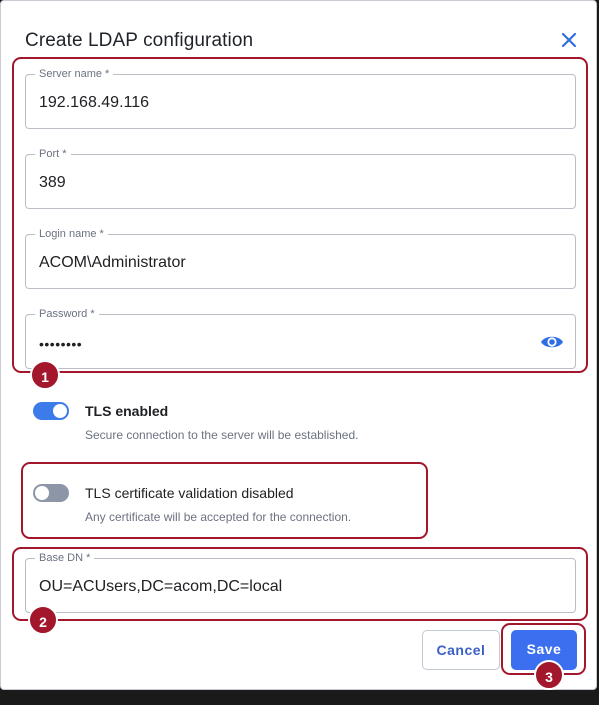  What do you see at coordinates (65, 558) in the screenshot?
I see `base-dn-label: Base DN *` at bounding box center [65, 558].